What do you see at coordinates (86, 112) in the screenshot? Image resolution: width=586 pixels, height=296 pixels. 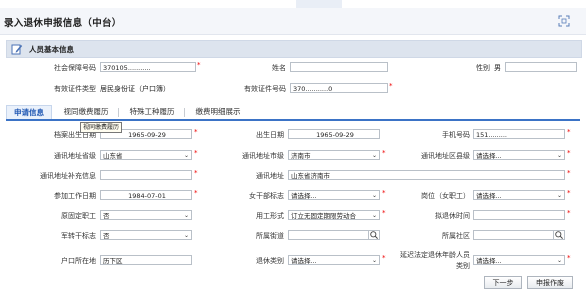 I see `tab-deemed-payment: 视同缴费履历` at bounding box center [86, 112].